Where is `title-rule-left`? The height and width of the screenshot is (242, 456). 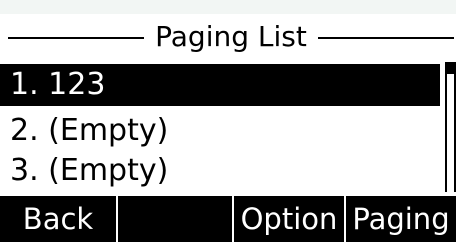
title-rule-left is located at coordinates (76, 38).